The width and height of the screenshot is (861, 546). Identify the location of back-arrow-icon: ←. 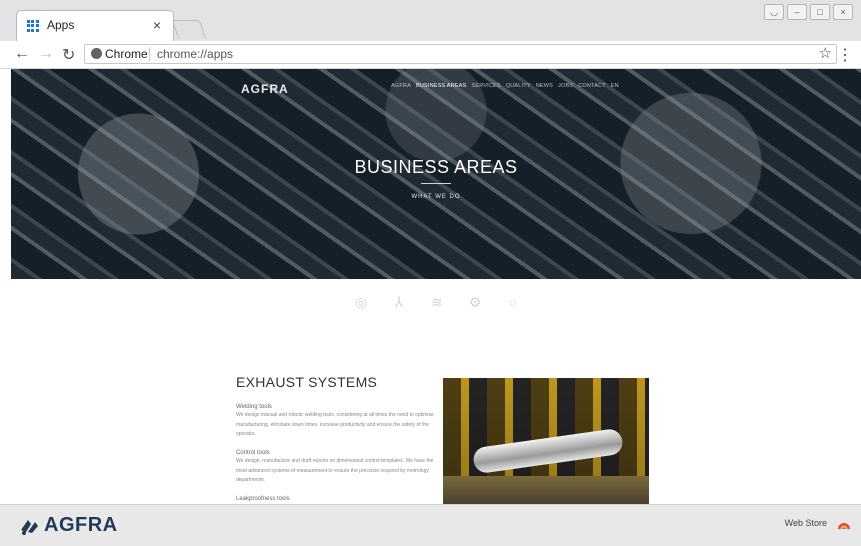
(22, 54).